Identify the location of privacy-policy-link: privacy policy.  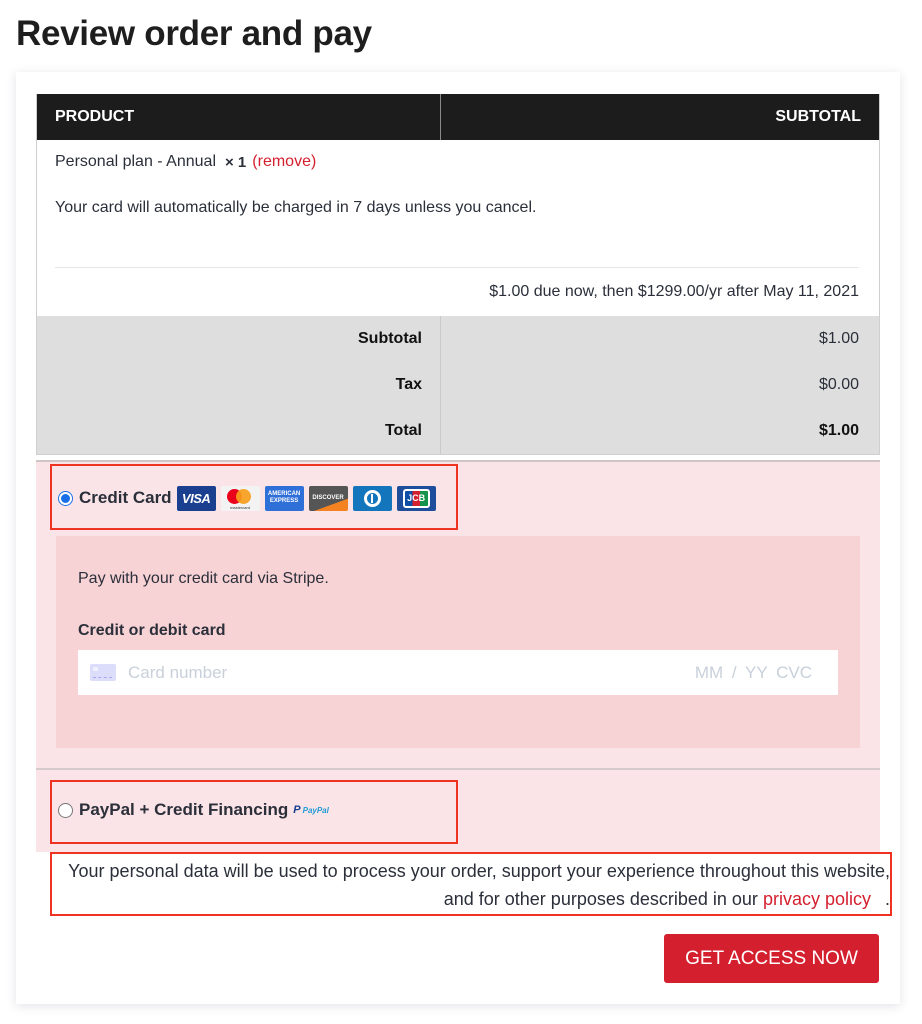
(817, 899).